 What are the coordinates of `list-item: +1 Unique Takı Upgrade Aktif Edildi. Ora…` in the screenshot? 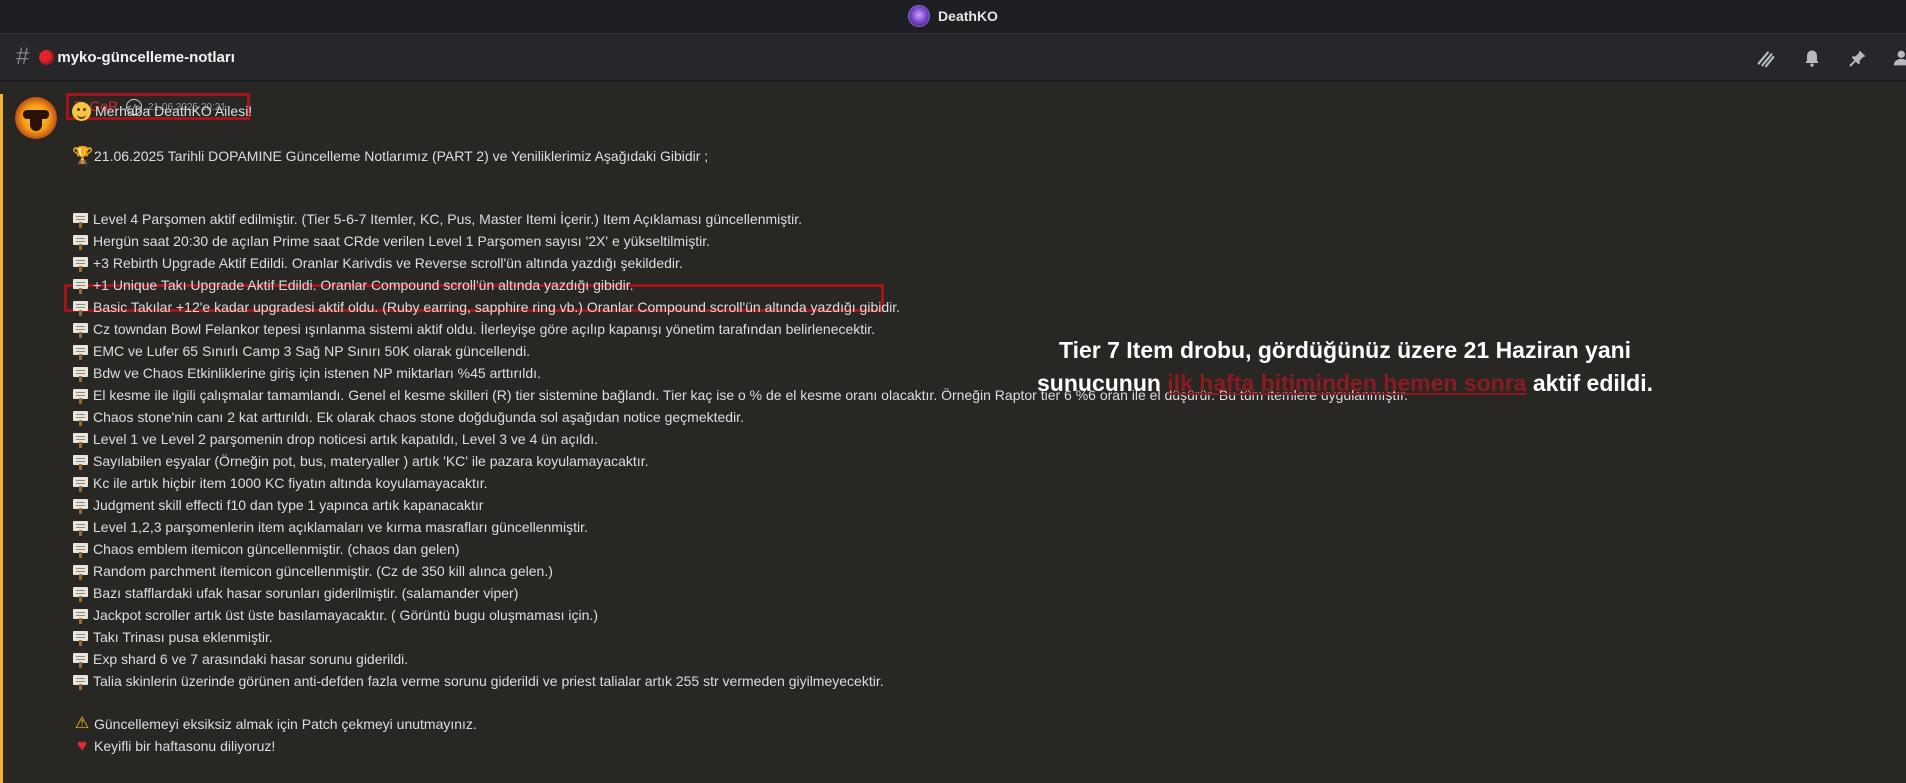 It's located at (353, 285).